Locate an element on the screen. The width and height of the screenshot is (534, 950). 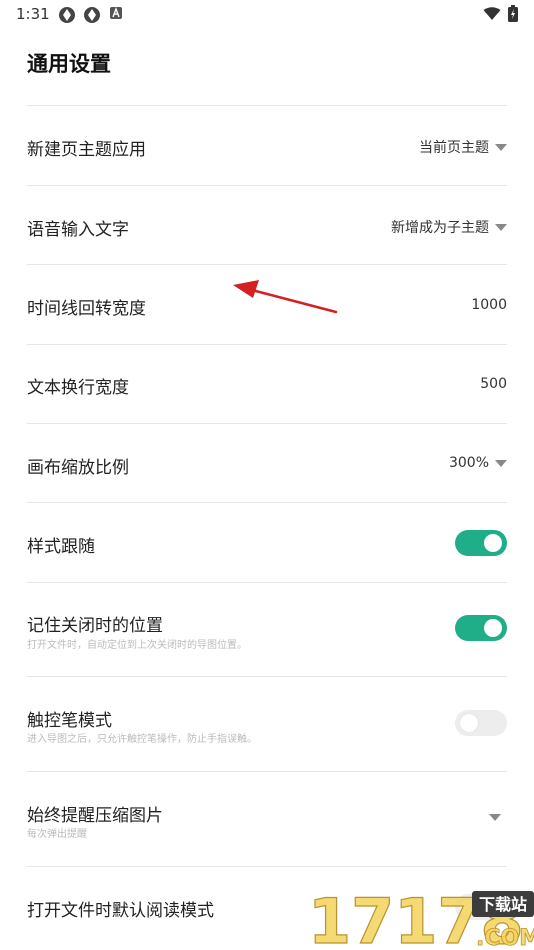
red-arrow-annotation is located at coordinates (285, 297).